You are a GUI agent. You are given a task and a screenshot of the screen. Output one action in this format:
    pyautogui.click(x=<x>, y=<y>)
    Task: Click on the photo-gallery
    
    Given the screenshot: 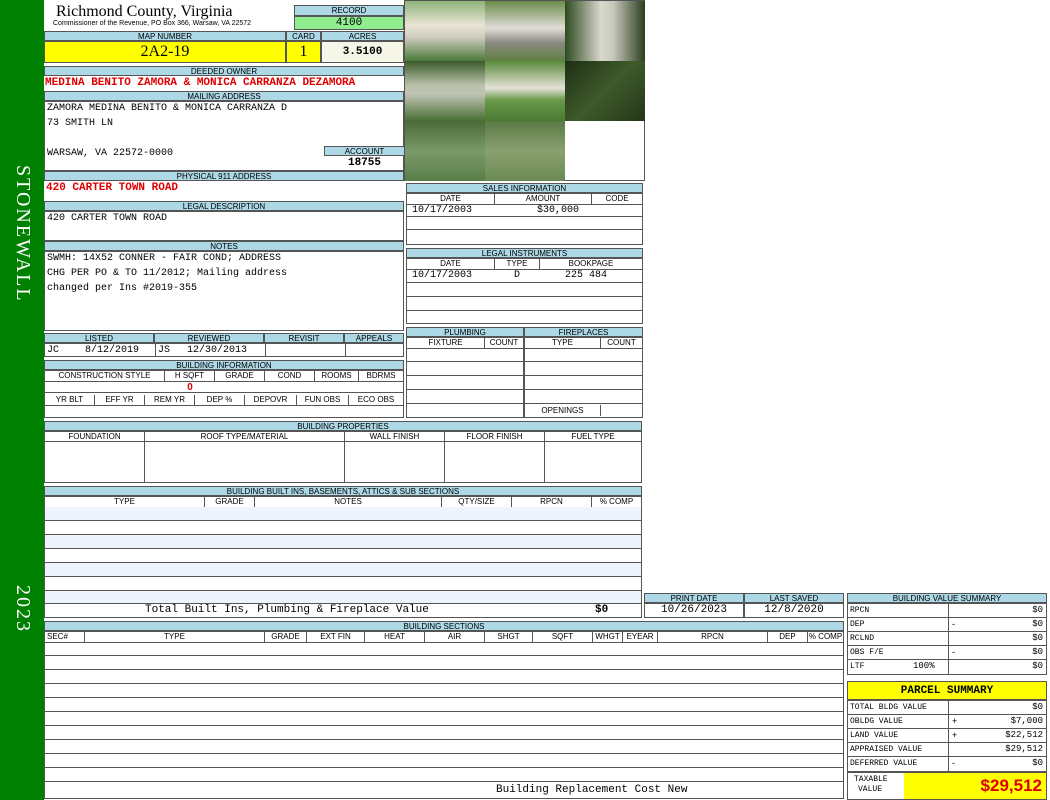 What is the action you would take?
    pyautogui.click(x=524, y=90)
    